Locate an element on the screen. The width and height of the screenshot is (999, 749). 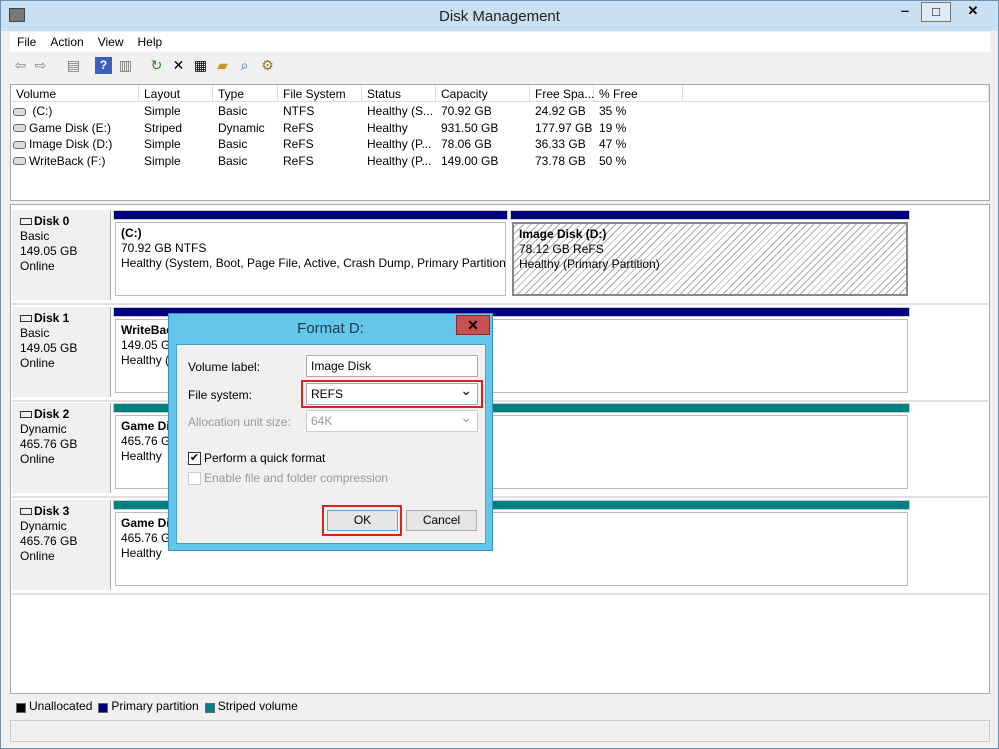
disk-label: Disk 2 Dynamic 465.76 GB Online is located at coordinates (61, 448).